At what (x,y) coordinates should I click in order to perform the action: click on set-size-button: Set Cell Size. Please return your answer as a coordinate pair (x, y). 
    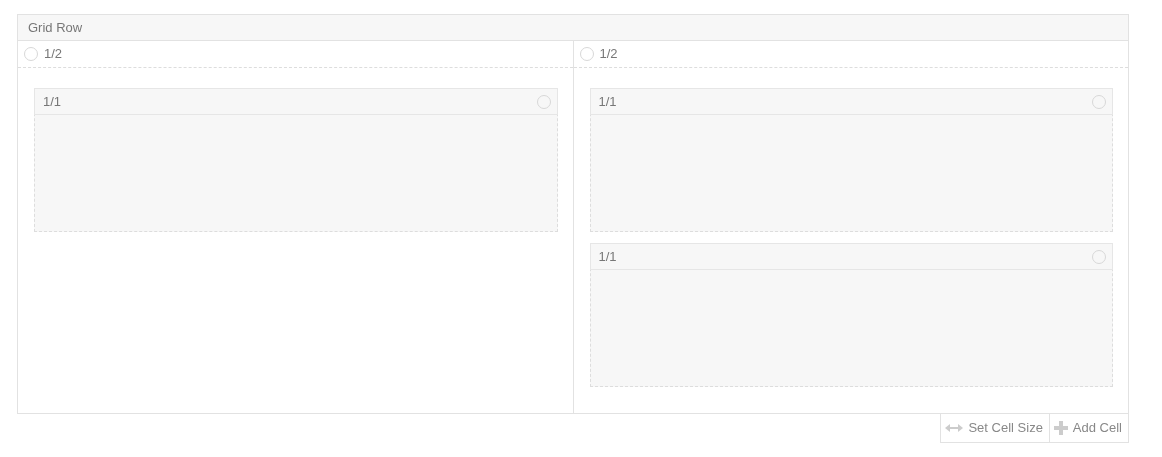
    Looking at the image, I should click on (995, 428).